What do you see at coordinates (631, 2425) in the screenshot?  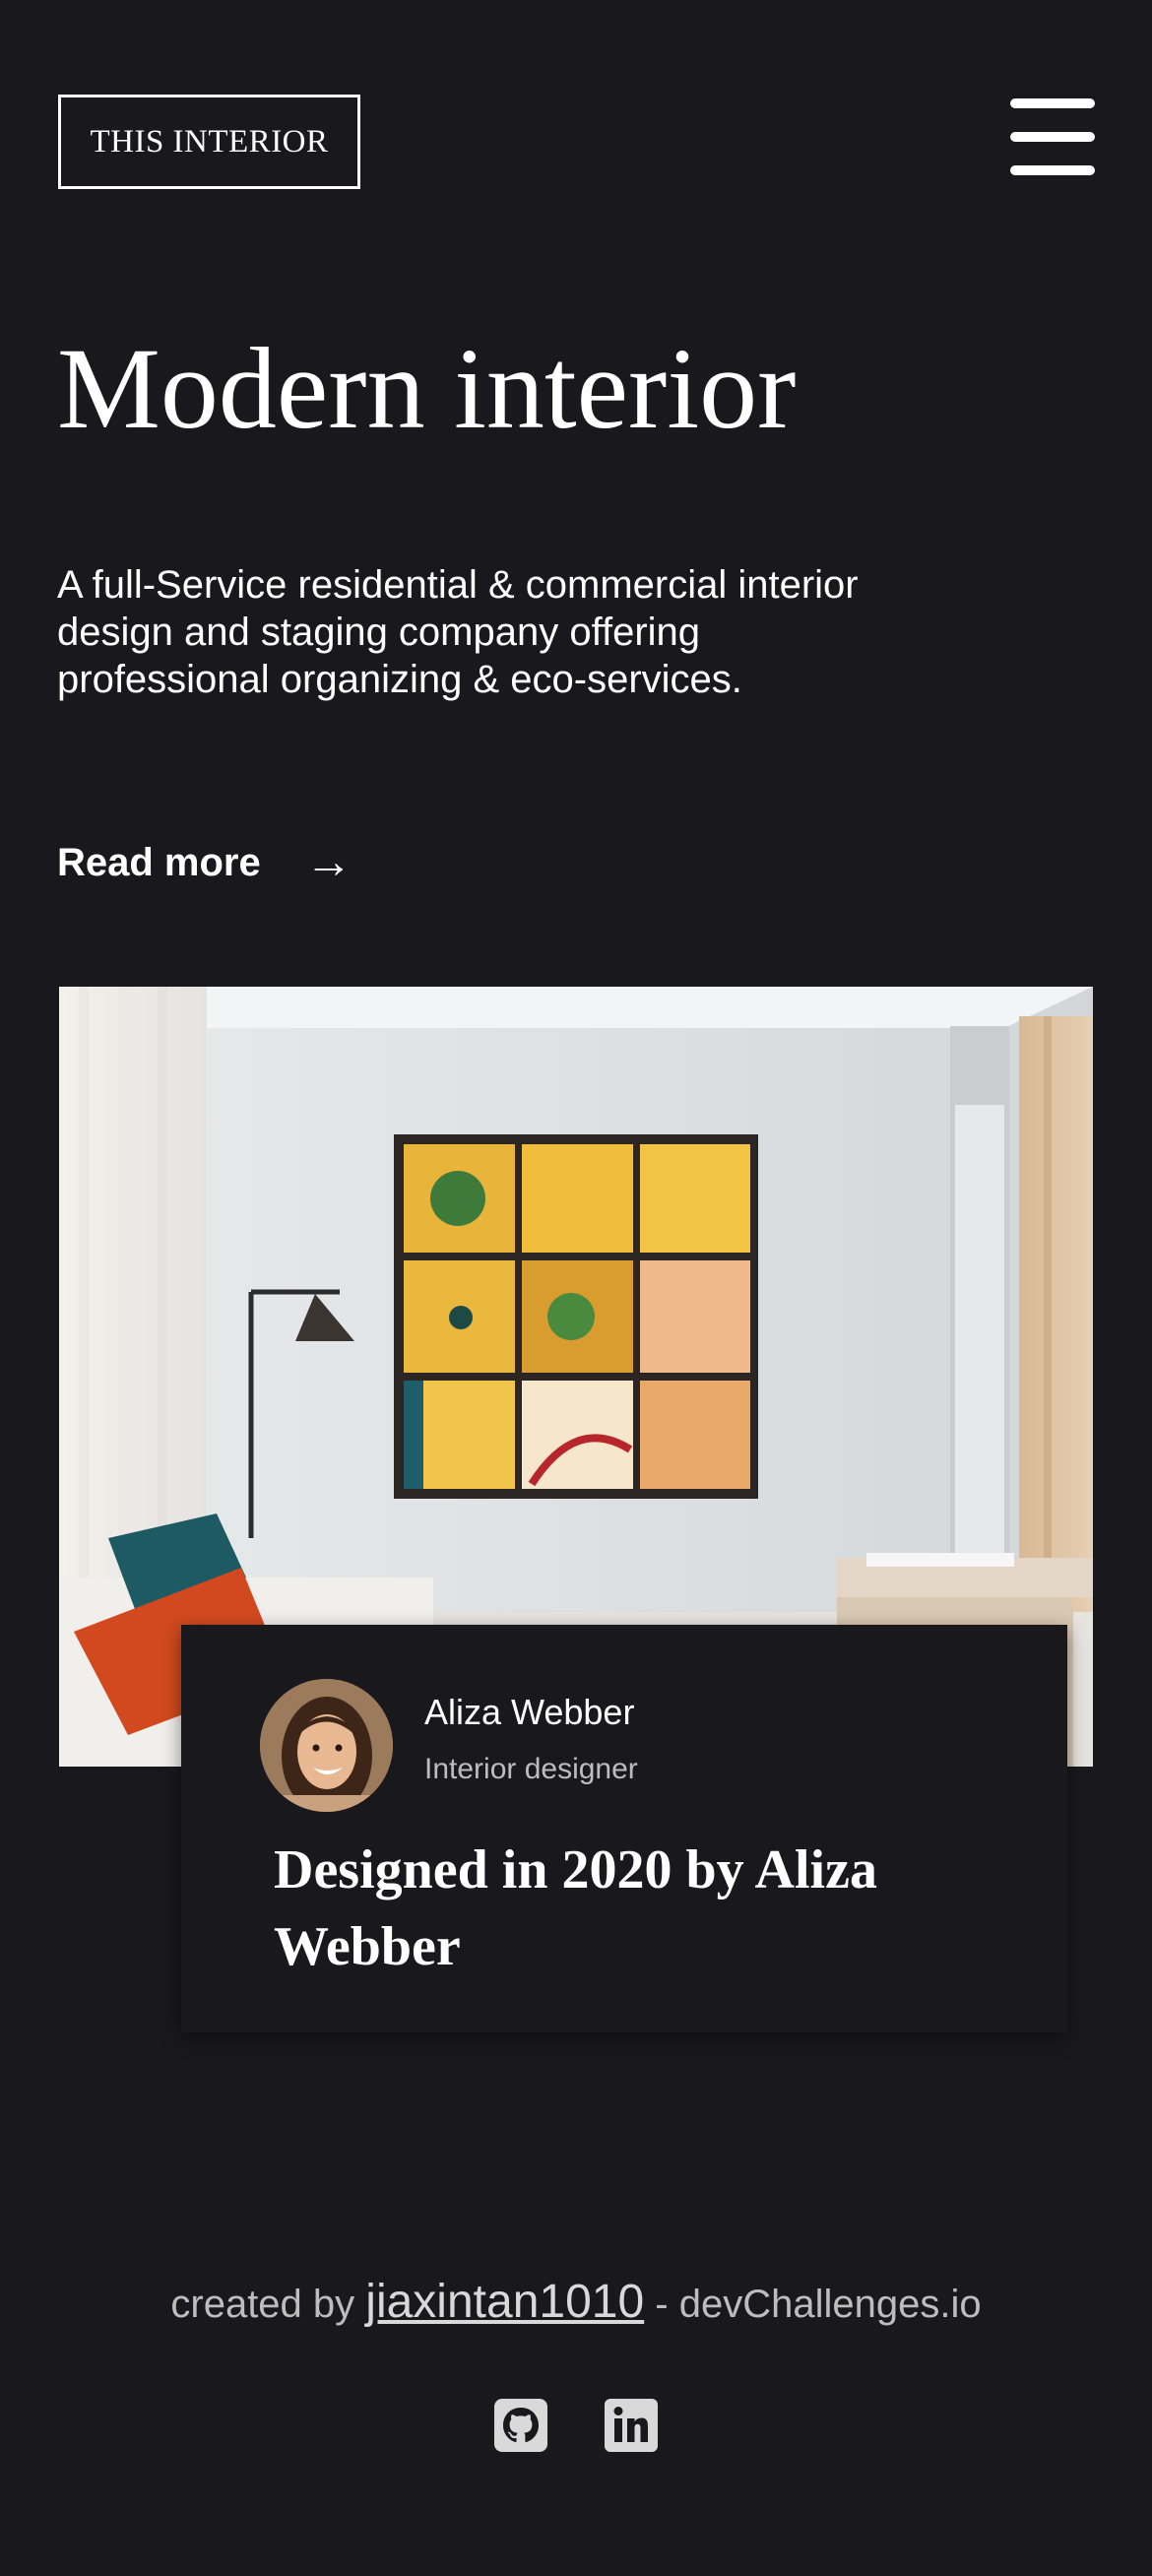 I see `linkedin-icon` at bounding box center [631, 2425].